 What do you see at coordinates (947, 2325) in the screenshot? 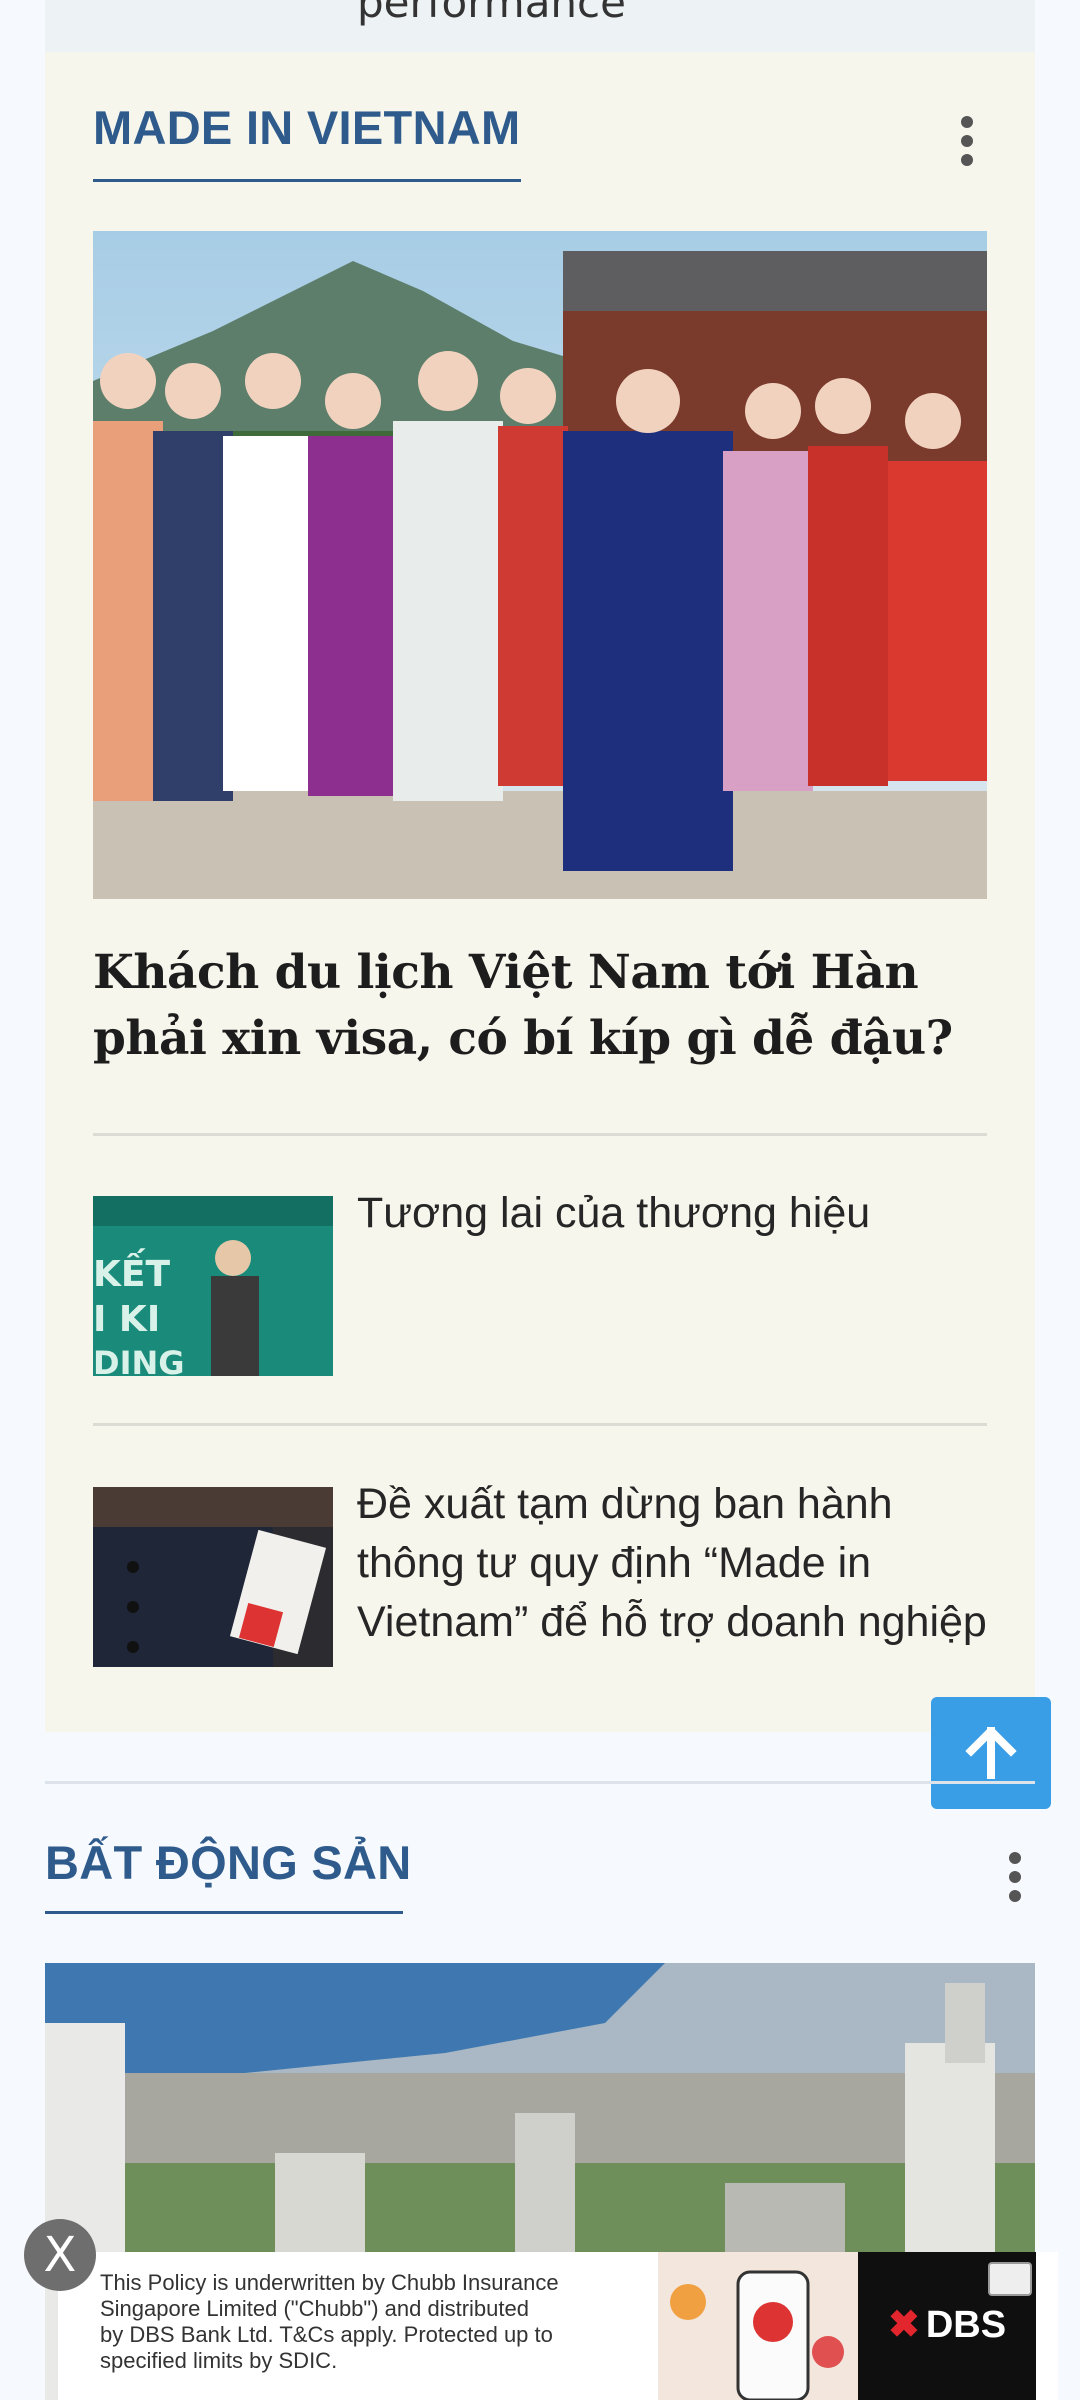
I see `dbs-logo: ✖ DBS` at bounding box center [947, 2325].